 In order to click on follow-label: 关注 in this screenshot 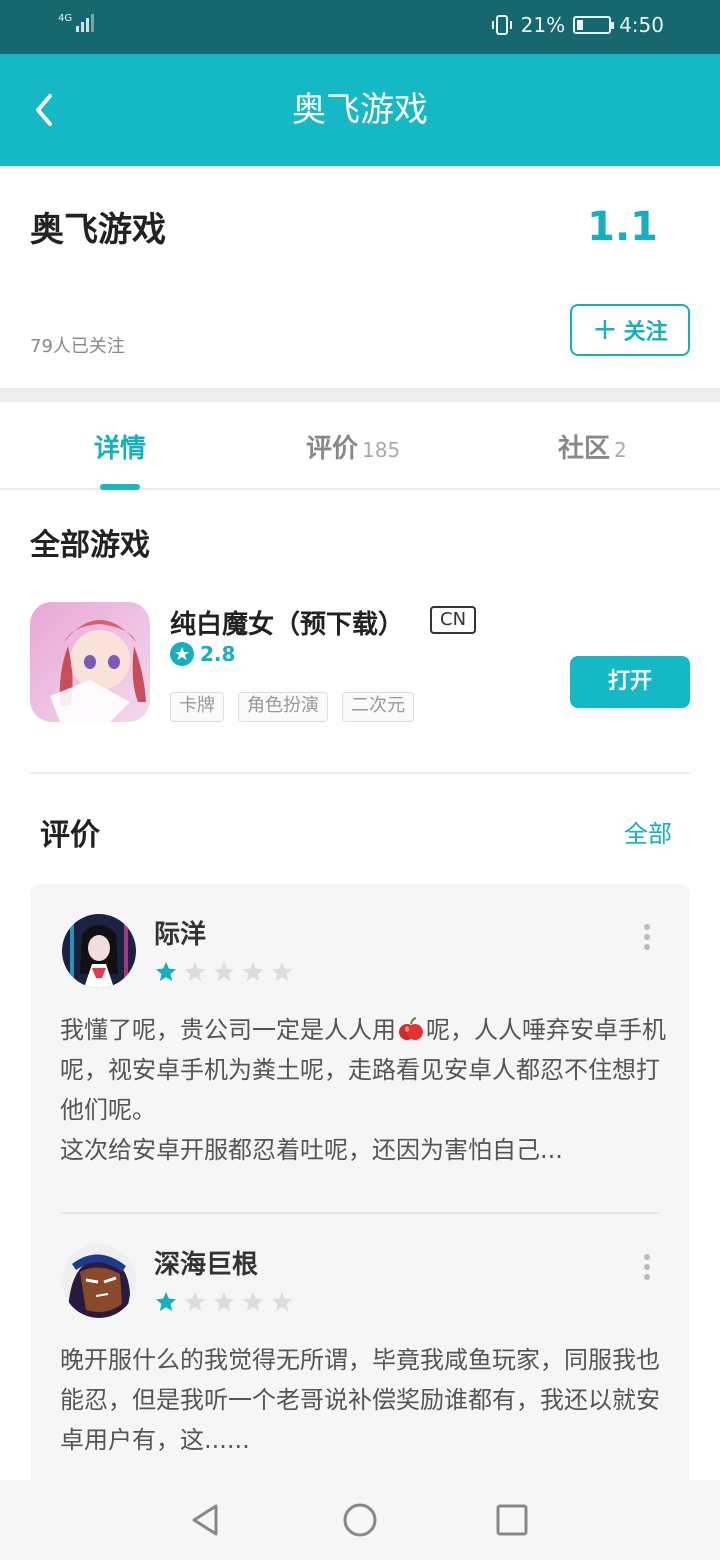, I will do `click(645, 332)`.